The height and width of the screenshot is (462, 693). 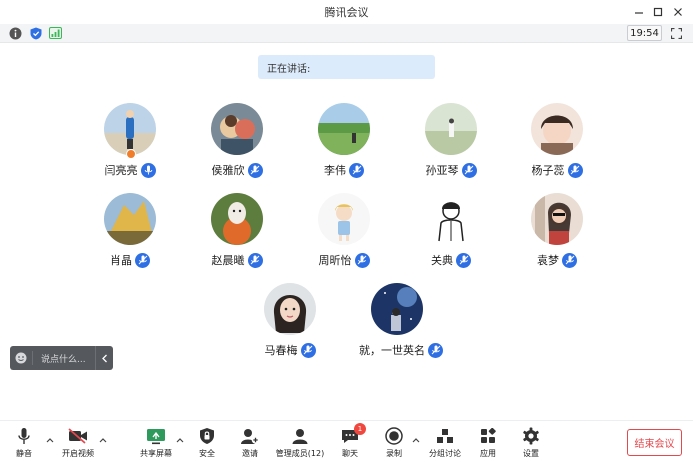 I want to click on participant-name-row: 杨子蕊, so click(x=557, y=170).